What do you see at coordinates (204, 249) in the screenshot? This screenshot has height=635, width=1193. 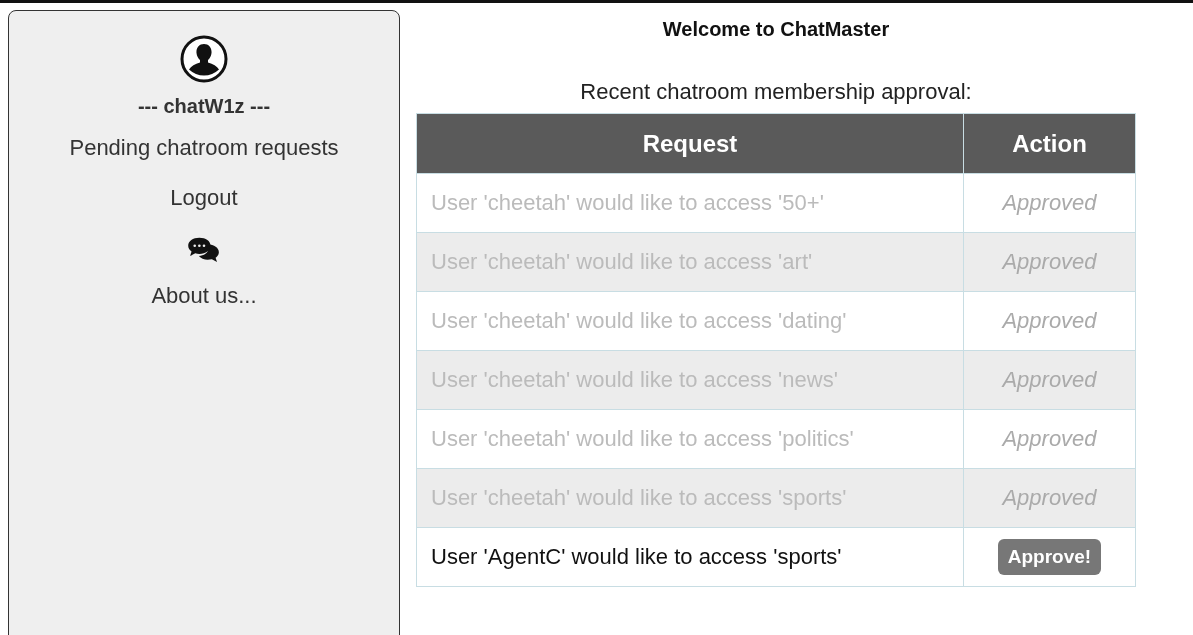 I see `chat-bubbles-icon` at bounding box center [204, 249].